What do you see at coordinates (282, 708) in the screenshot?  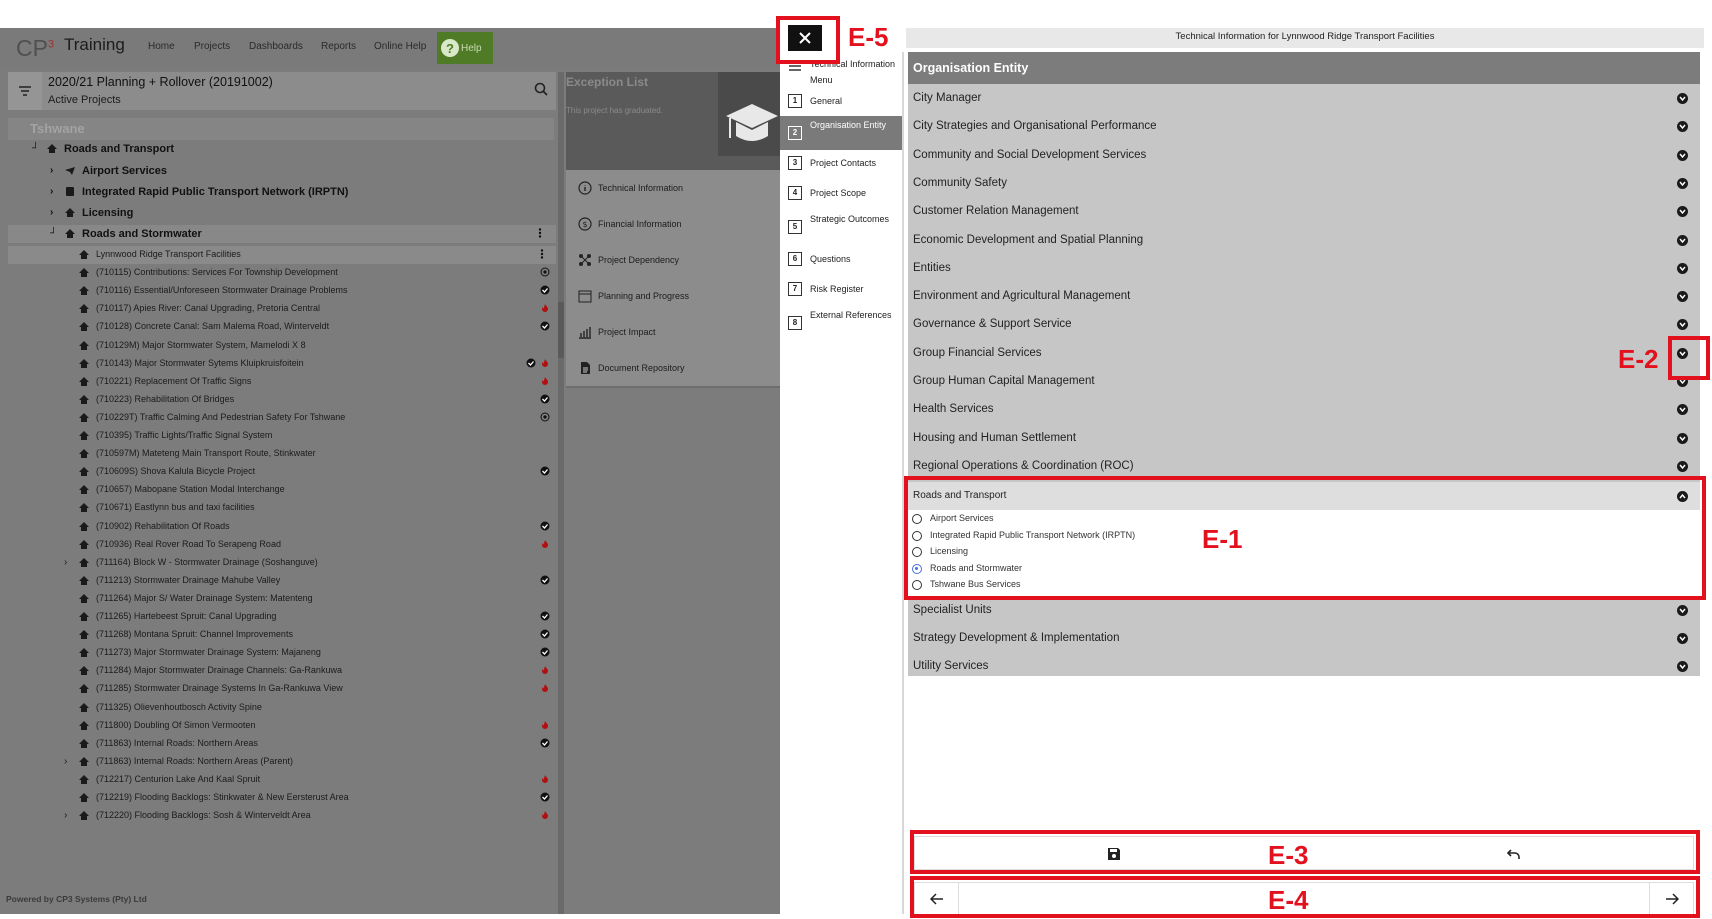 I see `tree-project-item: (711325) Olievenhoutbosch Activity Spine` at bounding box center [282, 708].